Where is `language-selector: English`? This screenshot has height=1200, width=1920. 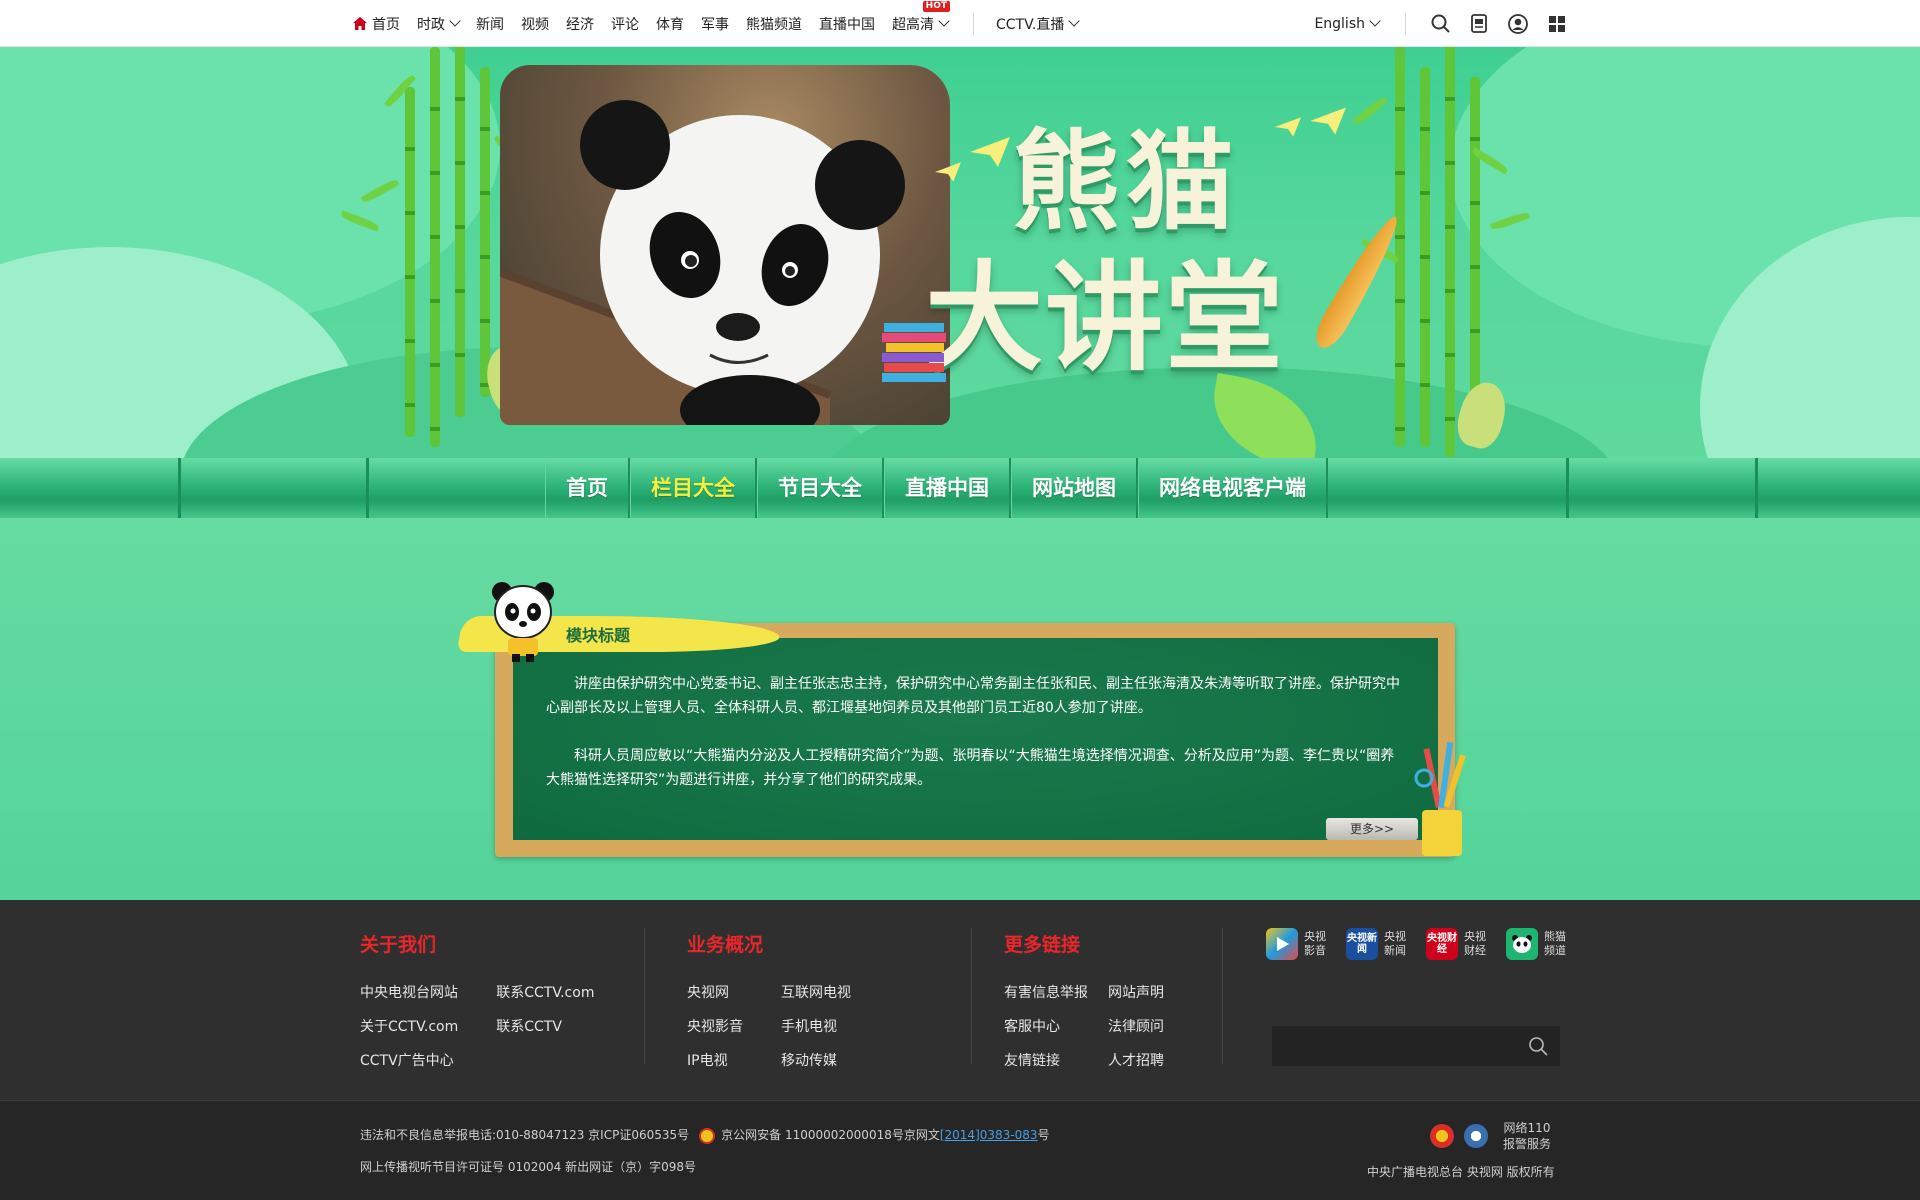
language-selector: English is located at coordinates (1347, 23).